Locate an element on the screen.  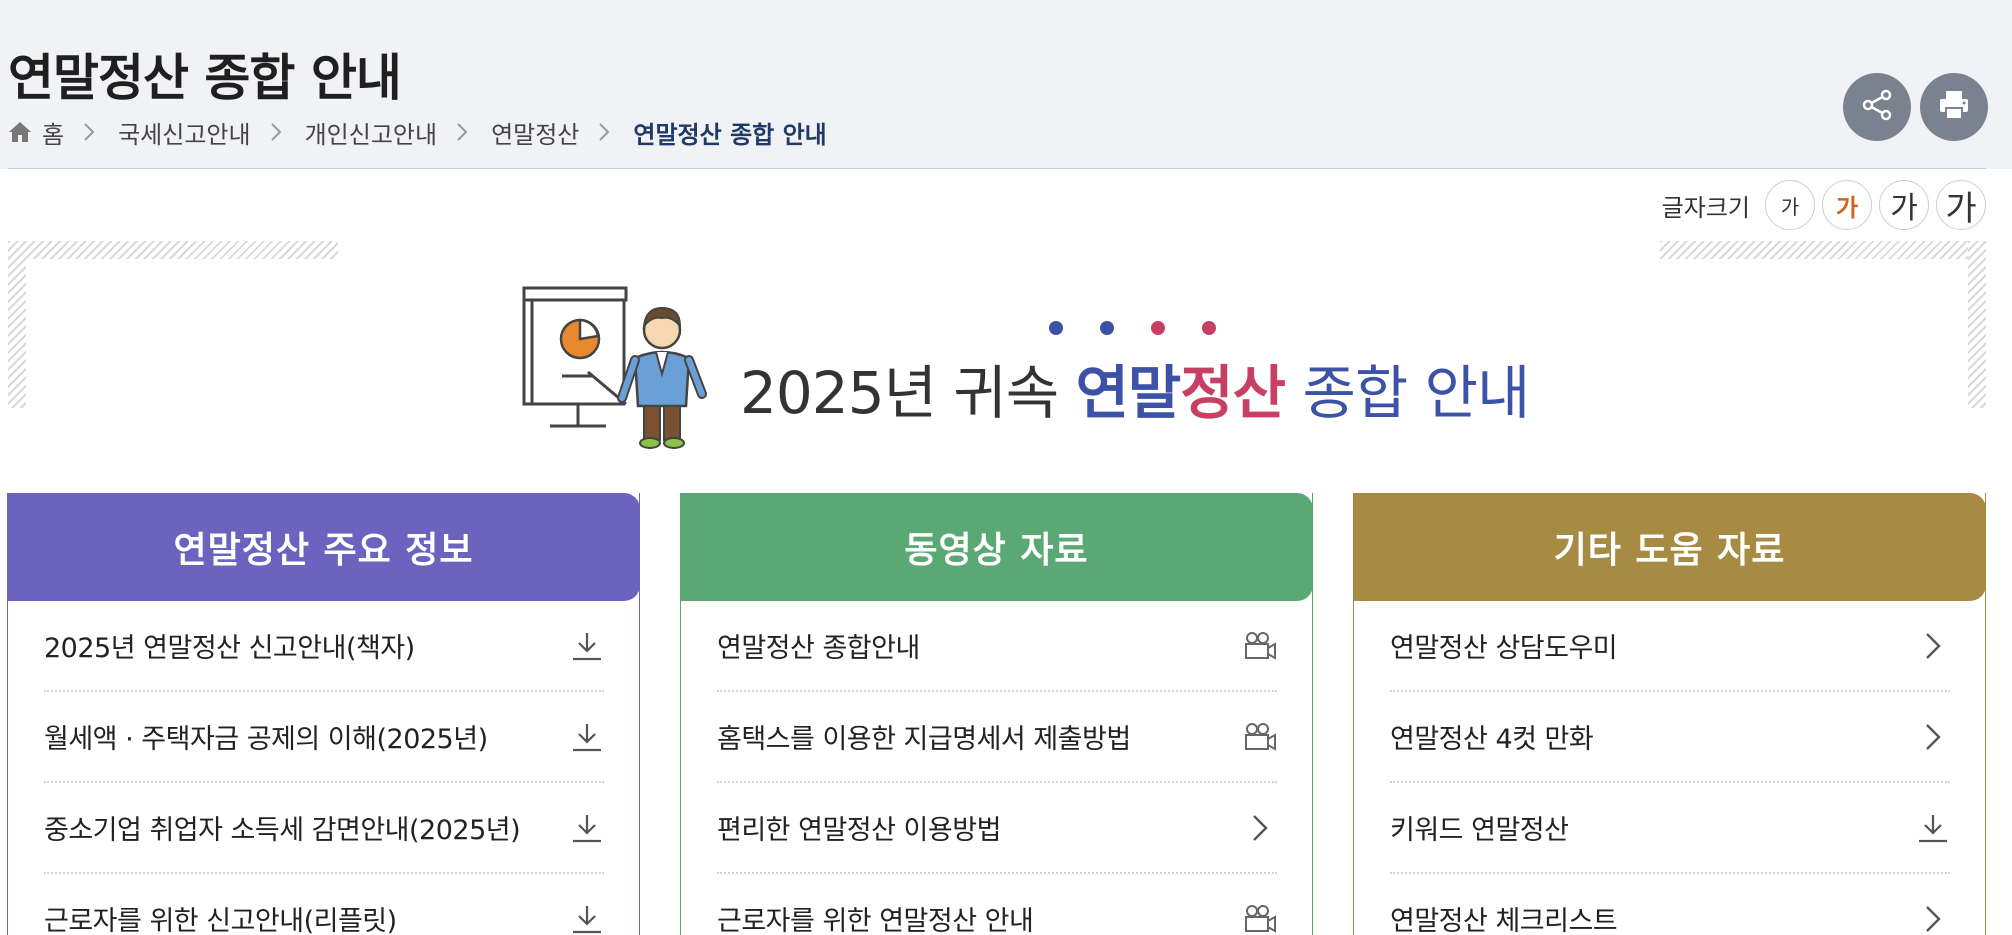
font-size-default-button: 가 is located at coordinates (1847, 205).